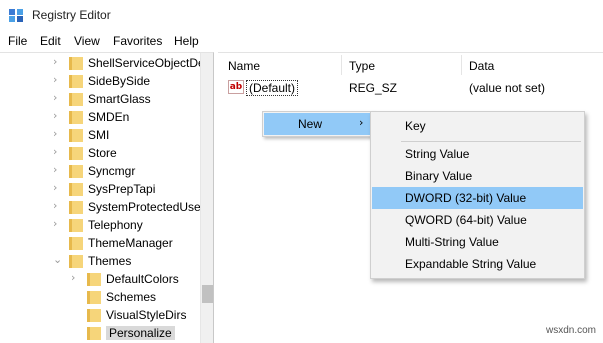 The width and height of the screenshot is (603, 343). What do you see at coordinates (507, 88) in the screenshot?
I see `value-data: (value not set)` at bounding box center [507, 88].